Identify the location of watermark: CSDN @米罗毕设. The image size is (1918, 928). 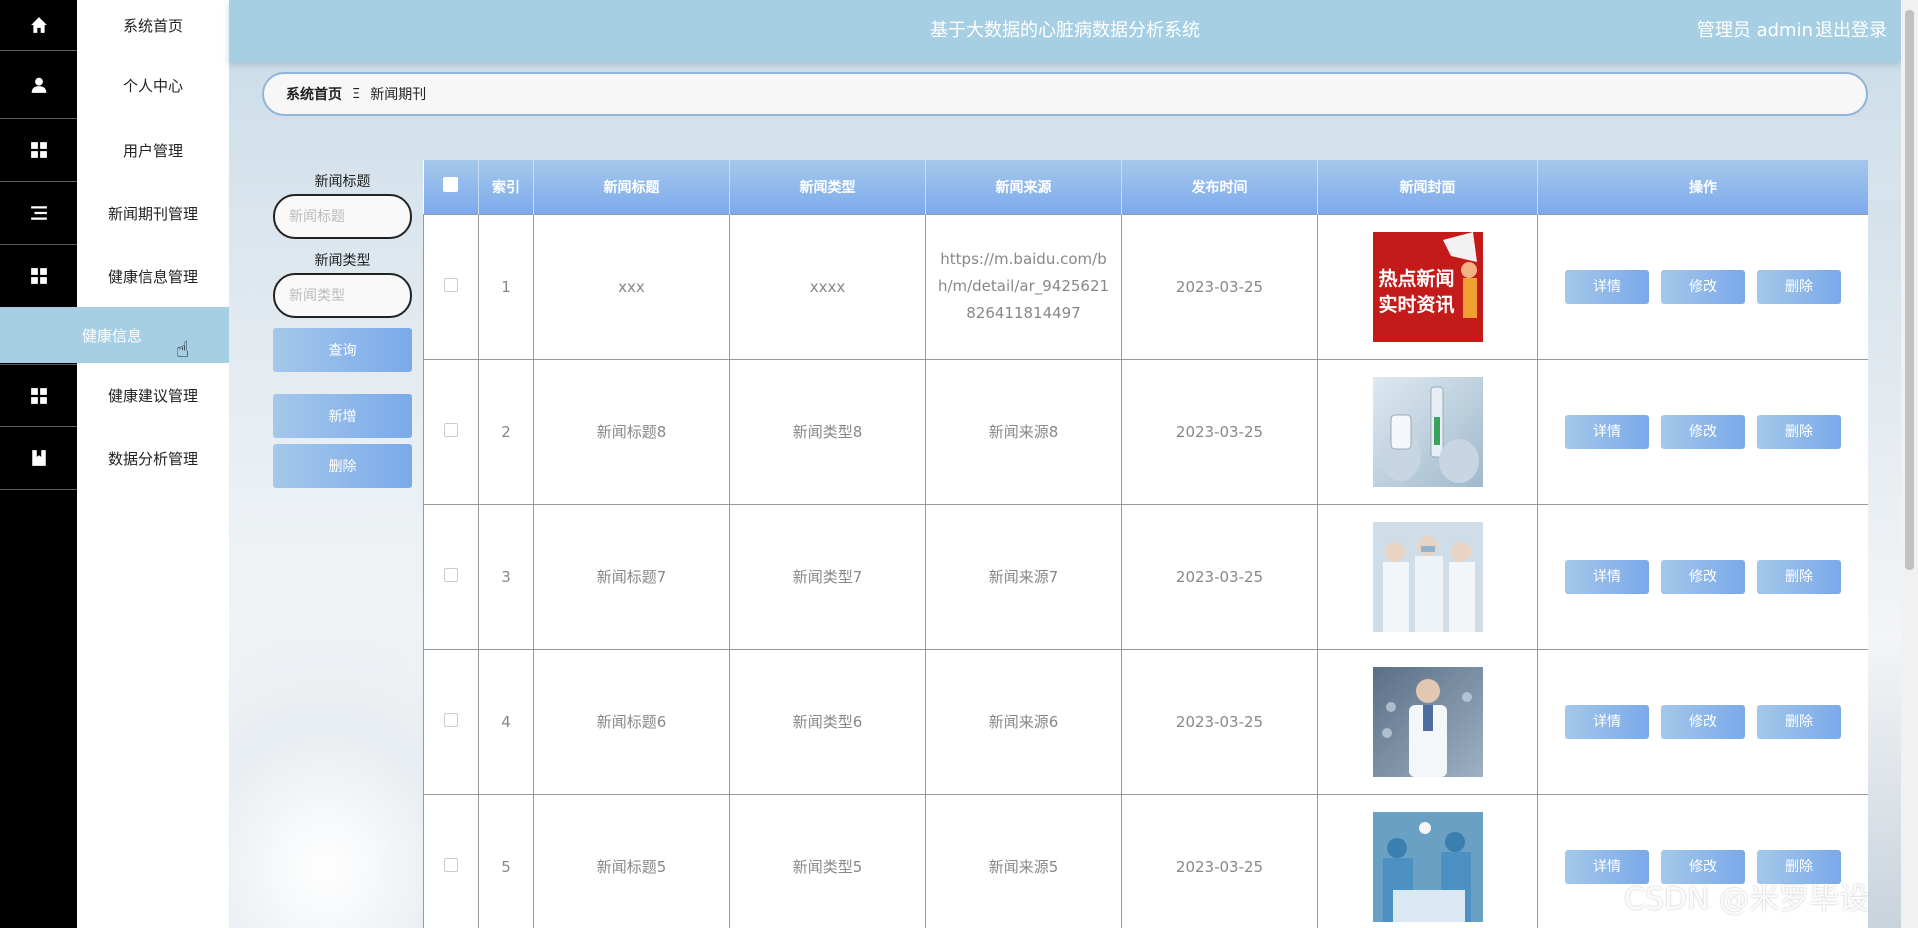
(1747, 899).